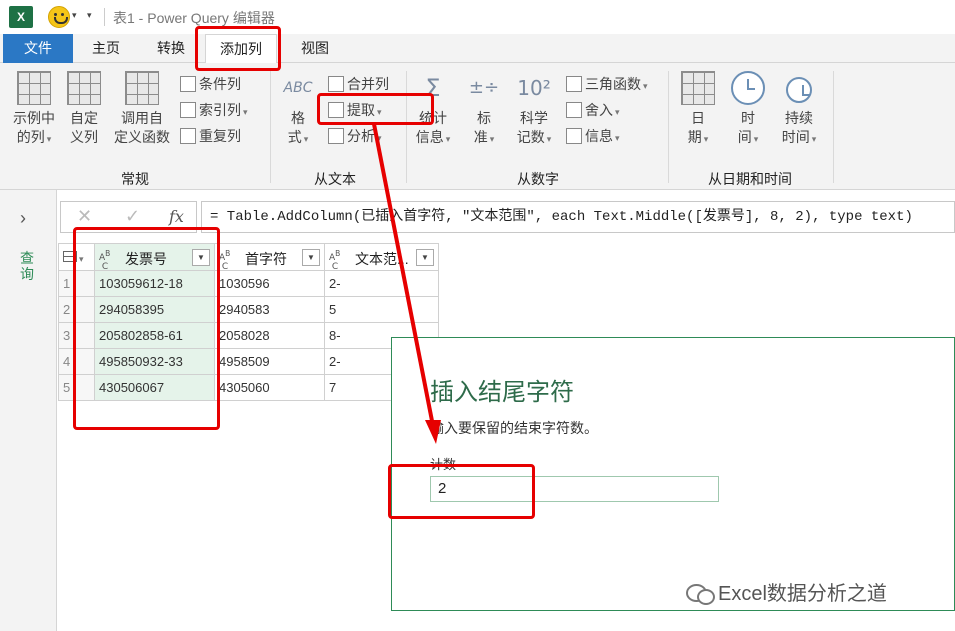  Describe the element at coordinates (613, 84) in the screenshot. I see `trigonometry-label: 三角函数` at that location.